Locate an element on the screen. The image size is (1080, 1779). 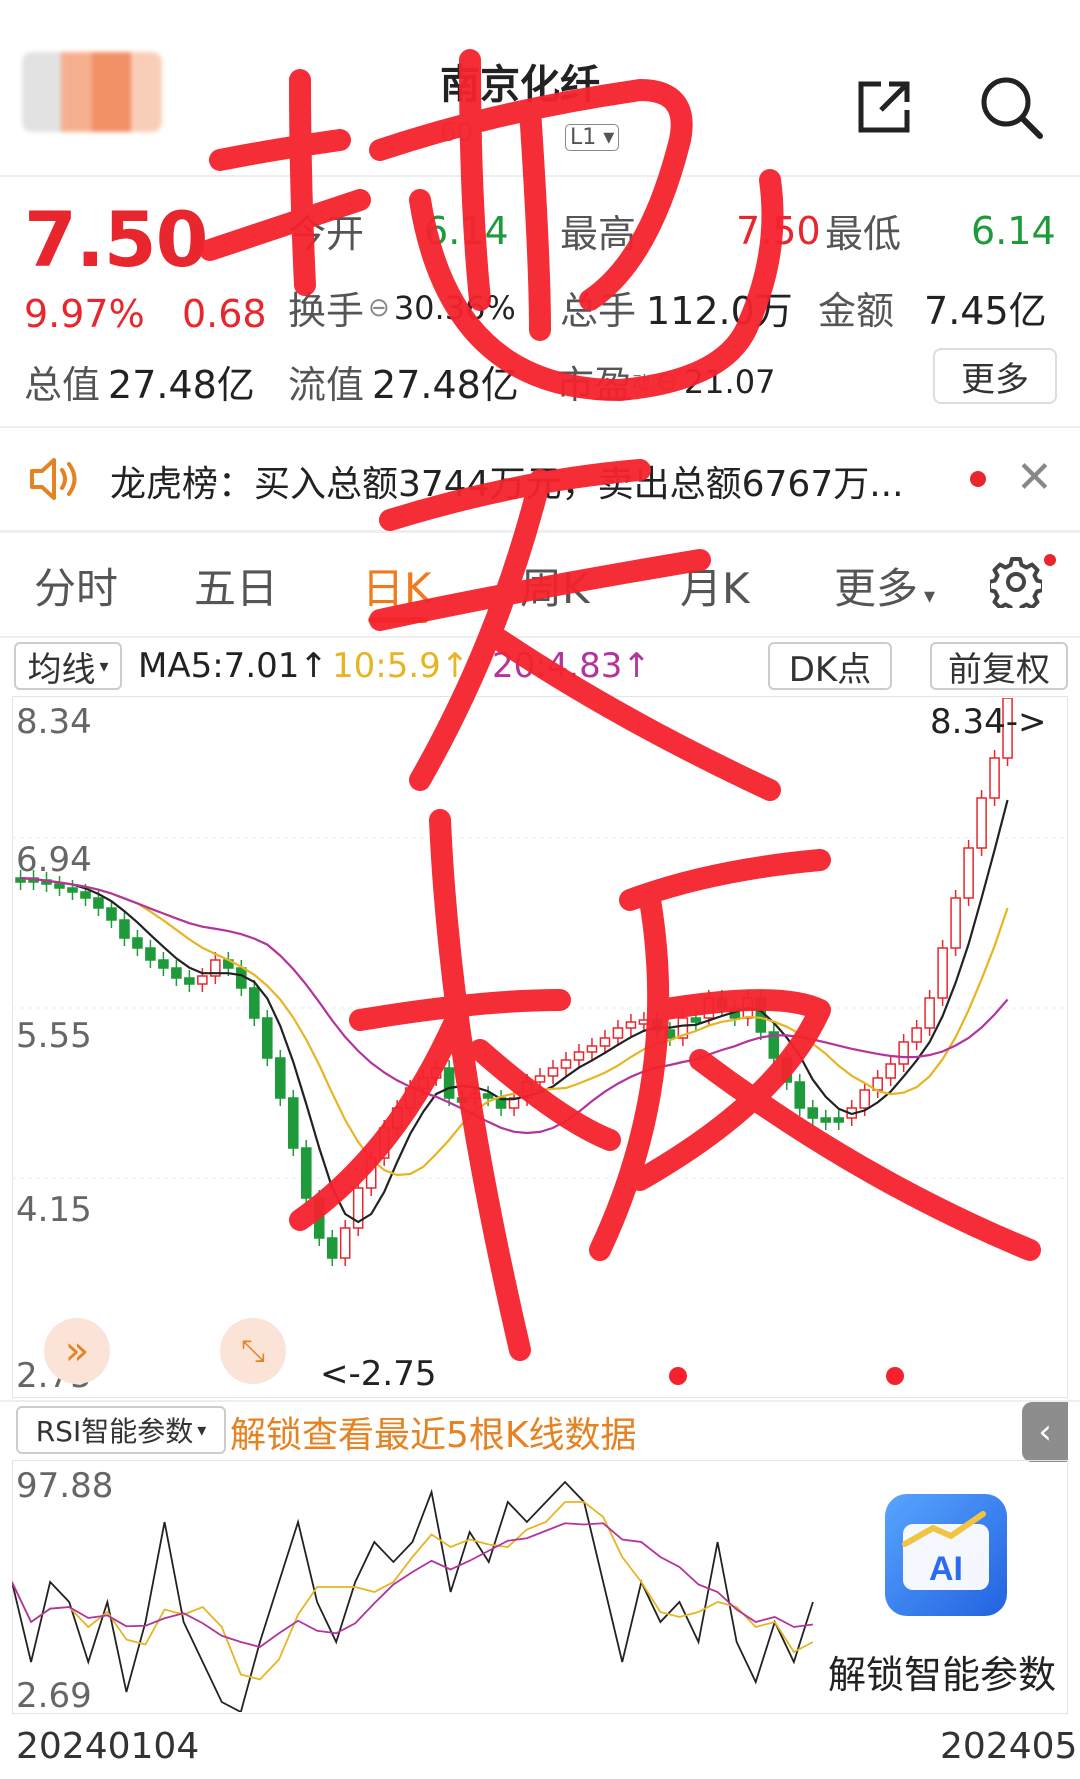
high-value: 7.50 is located at coordinates (778, 230).